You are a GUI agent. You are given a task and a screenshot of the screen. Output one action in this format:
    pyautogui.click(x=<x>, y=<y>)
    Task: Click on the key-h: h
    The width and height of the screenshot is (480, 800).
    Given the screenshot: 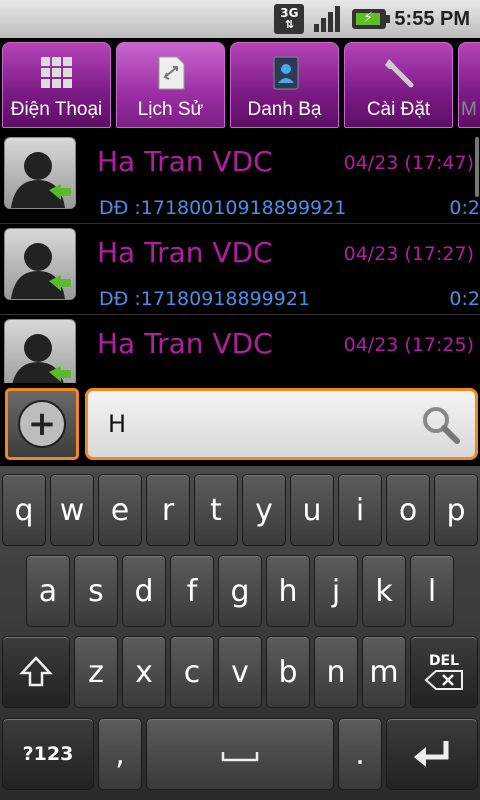 What is the action you would take?
    pyautogui.click(x=288, y=591)
    